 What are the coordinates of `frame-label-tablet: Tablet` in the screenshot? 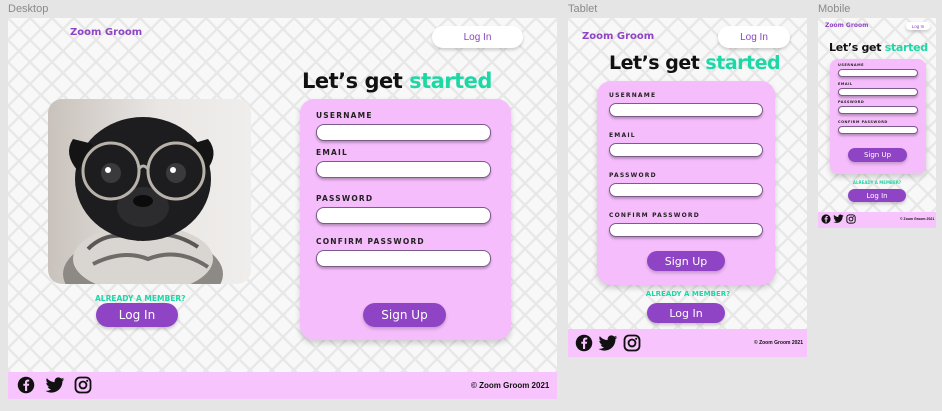 It's located at (583, 9).